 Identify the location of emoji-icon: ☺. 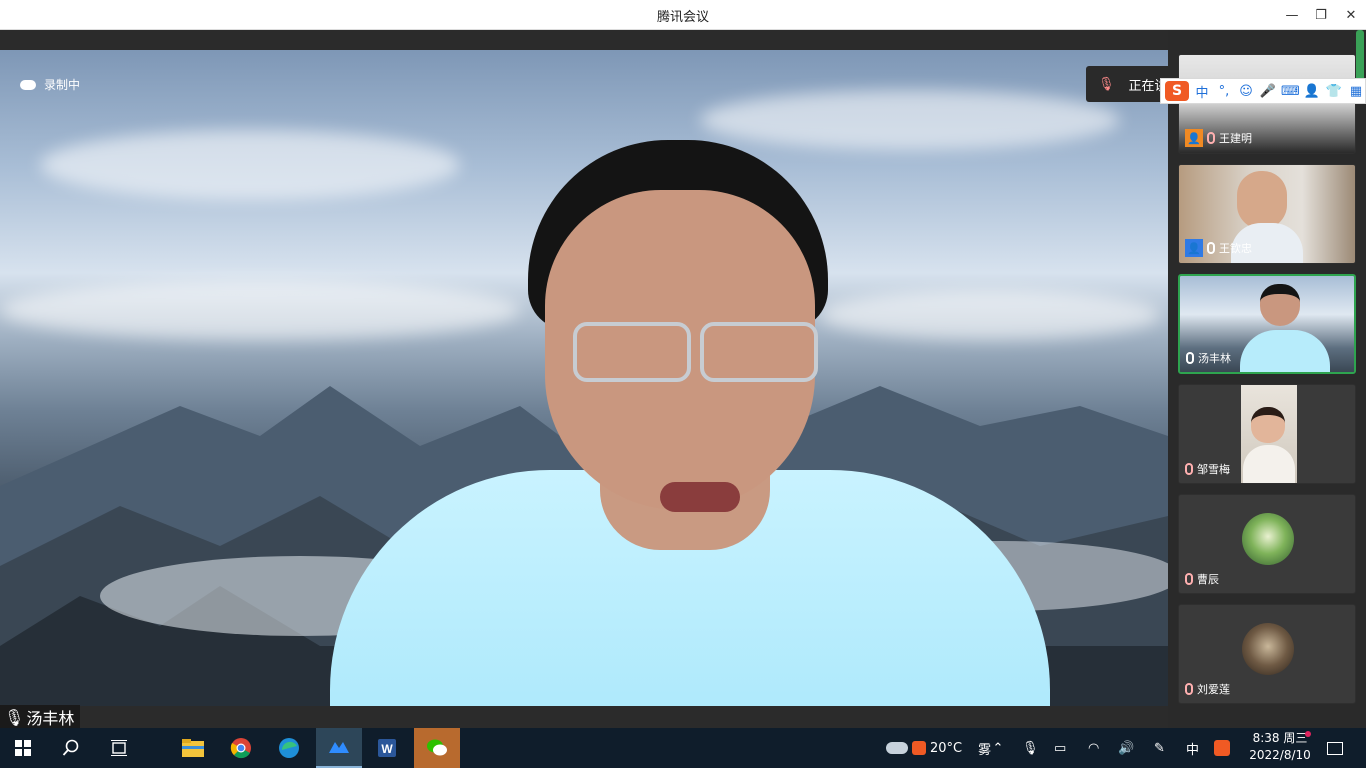
(1246, 91).